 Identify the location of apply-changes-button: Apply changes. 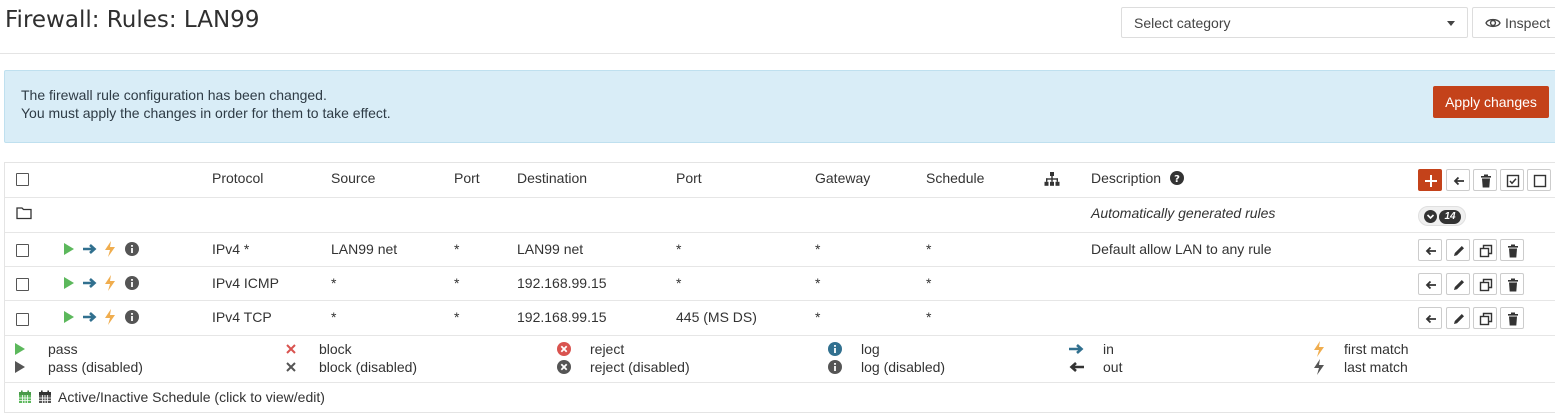
(1491, 102).